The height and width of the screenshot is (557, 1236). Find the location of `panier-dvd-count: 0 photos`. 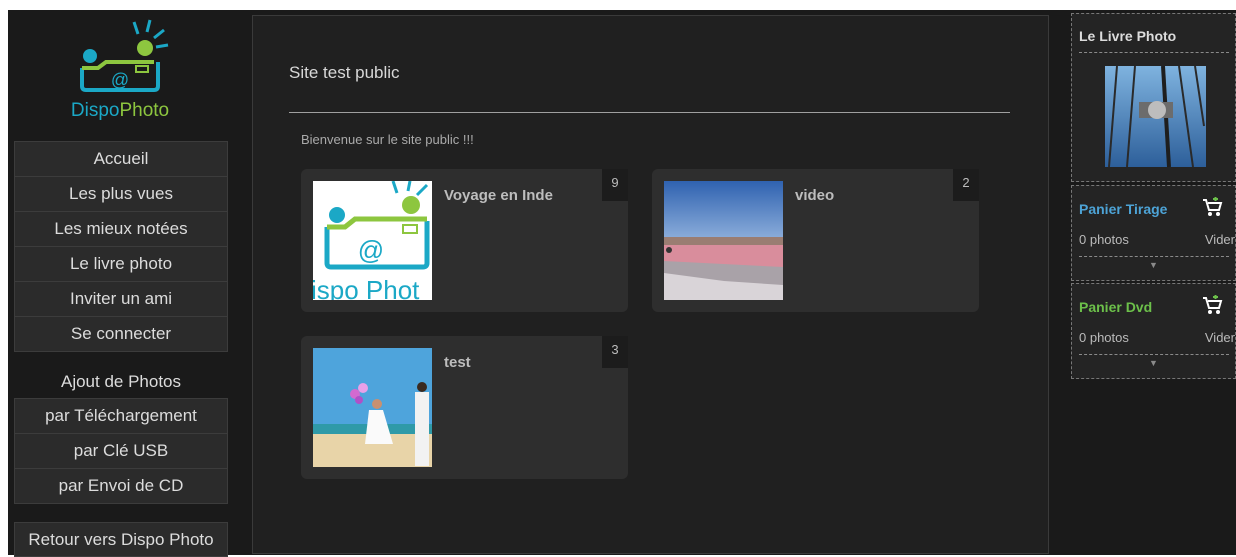

panier-dvd-count: 0 photos is located at coordinates (1104, 337).